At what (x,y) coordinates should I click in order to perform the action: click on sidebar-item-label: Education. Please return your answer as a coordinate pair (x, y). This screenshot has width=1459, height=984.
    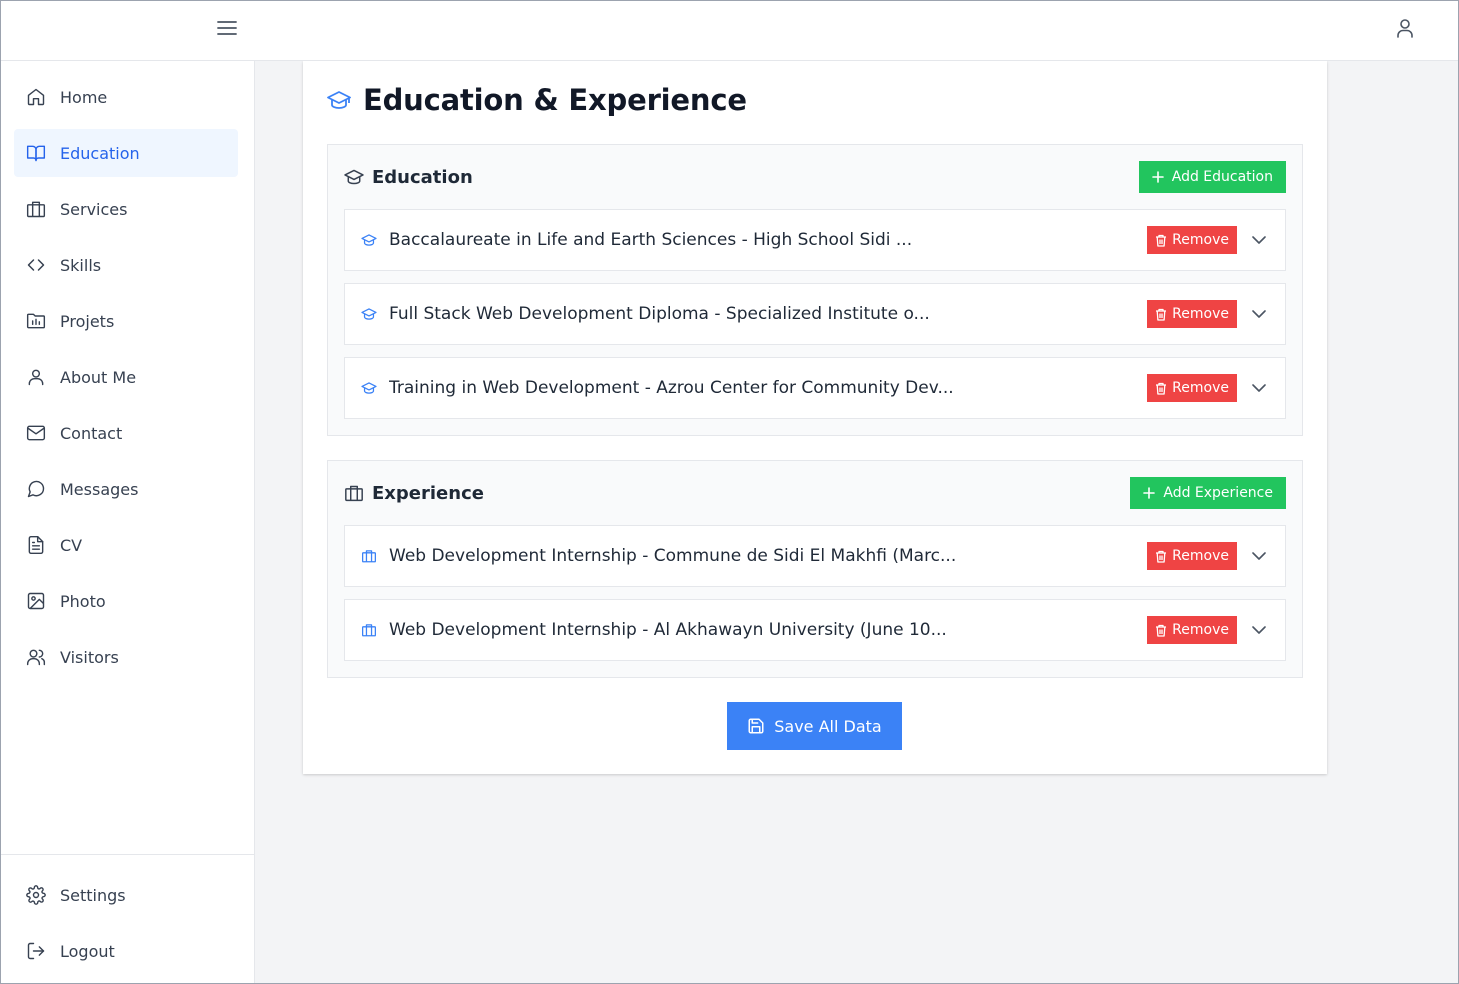
    Looking at the image, I should click on (100, 153).